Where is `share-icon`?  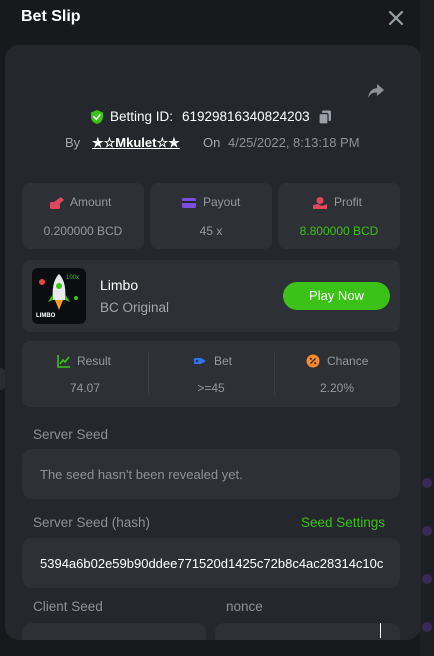
share-icon is located at coordinates (376, 91).